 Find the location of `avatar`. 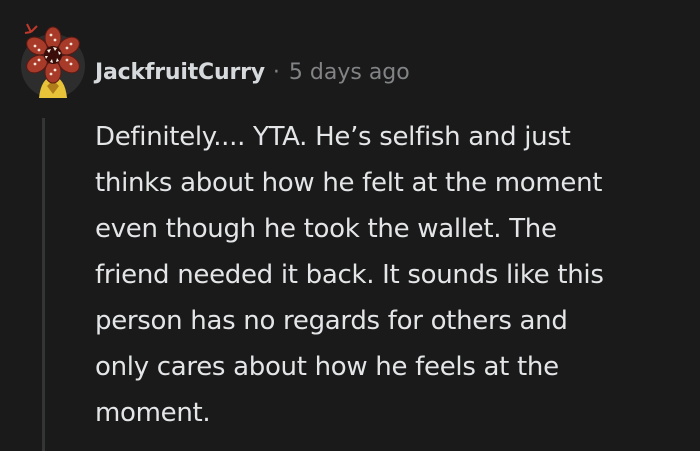

avatar is located at coordinates (53, 60).